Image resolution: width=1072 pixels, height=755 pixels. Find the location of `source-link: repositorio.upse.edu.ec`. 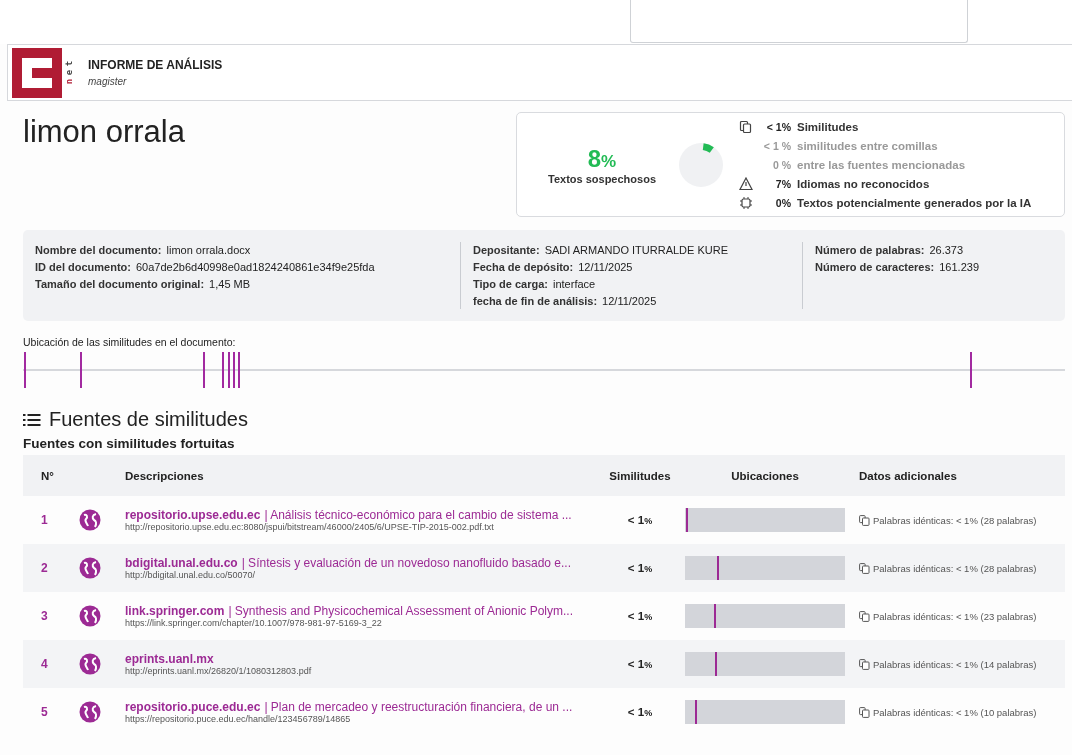

source-link: repositorio.upse.edu.ec is located at coordinates (193, 515).